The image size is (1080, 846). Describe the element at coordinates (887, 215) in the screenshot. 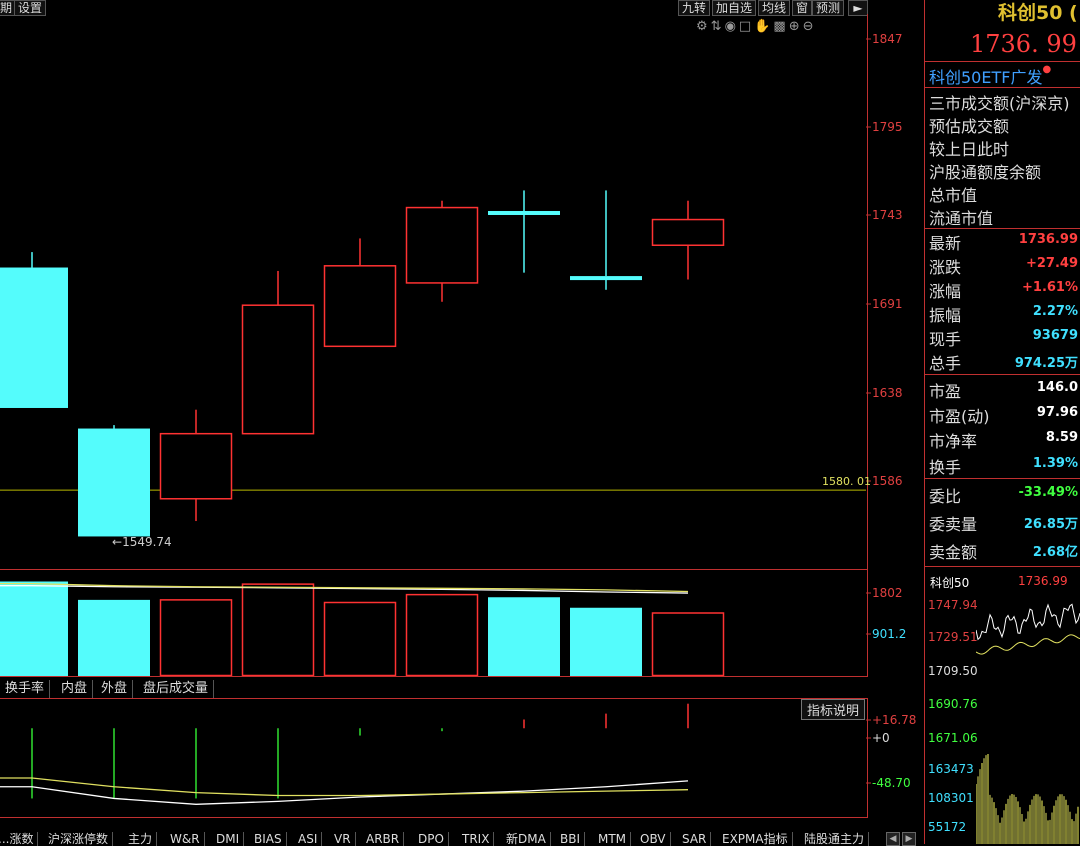

I see `y-tick-1743: 1743` at that location.